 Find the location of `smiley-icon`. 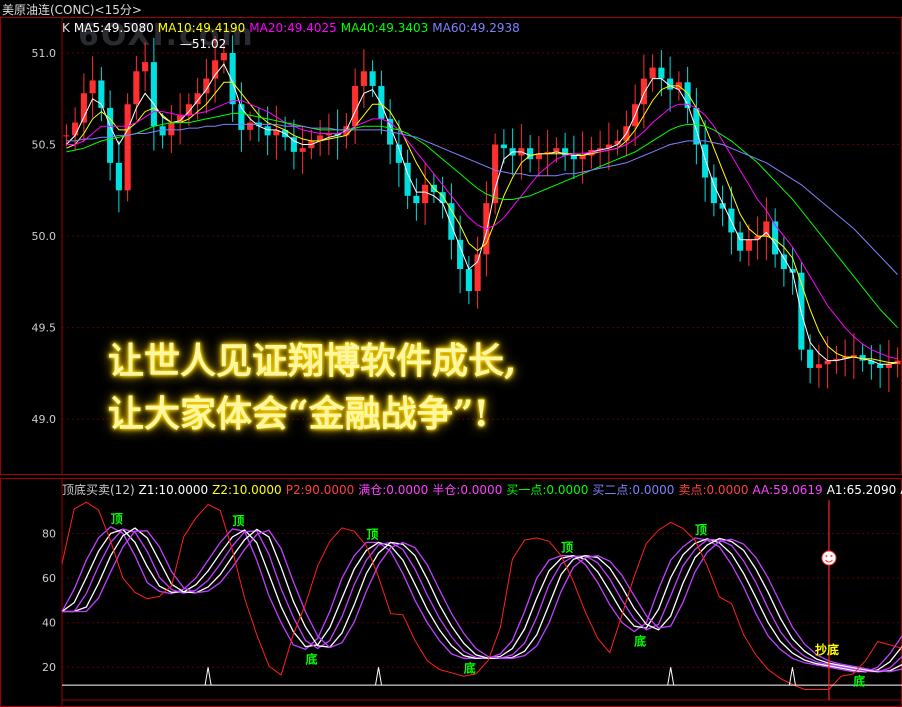

smiley-icon is located at coordinates (829, 558).